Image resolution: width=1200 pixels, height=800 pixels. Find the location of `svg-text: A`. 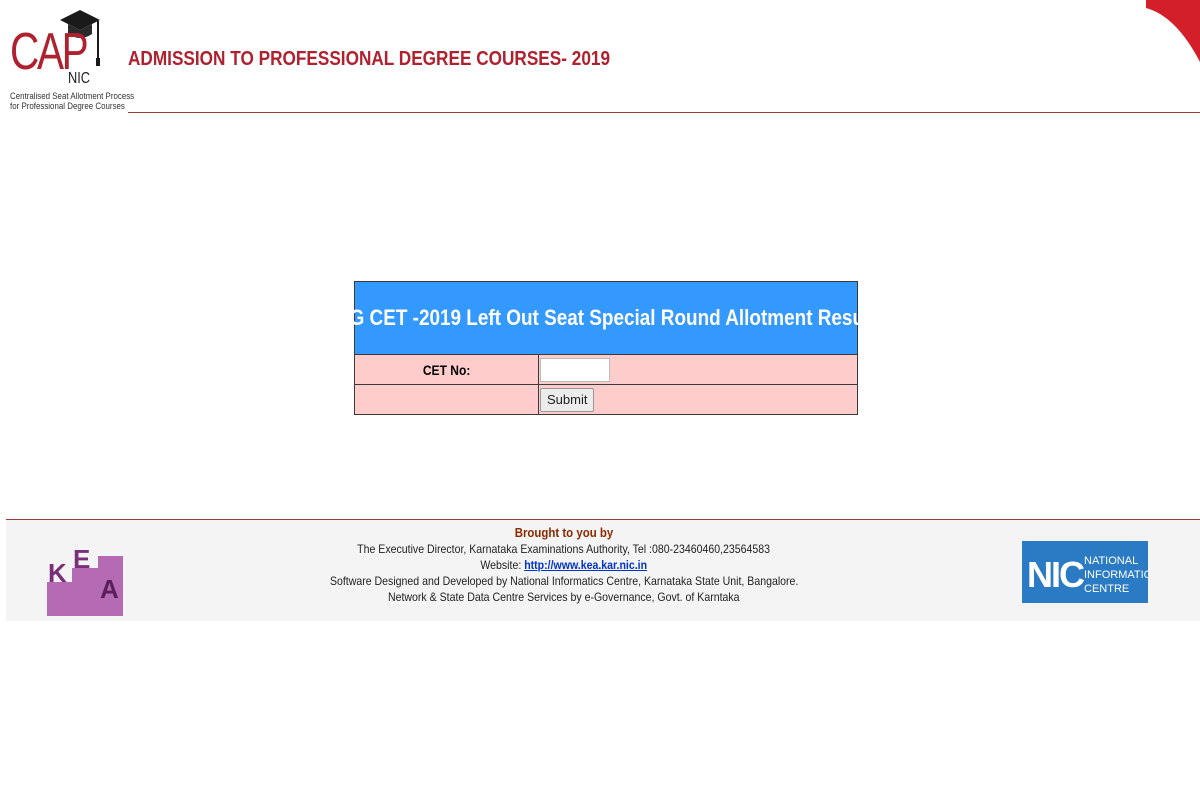

svg-text: A is located at coordinates (109, 589).